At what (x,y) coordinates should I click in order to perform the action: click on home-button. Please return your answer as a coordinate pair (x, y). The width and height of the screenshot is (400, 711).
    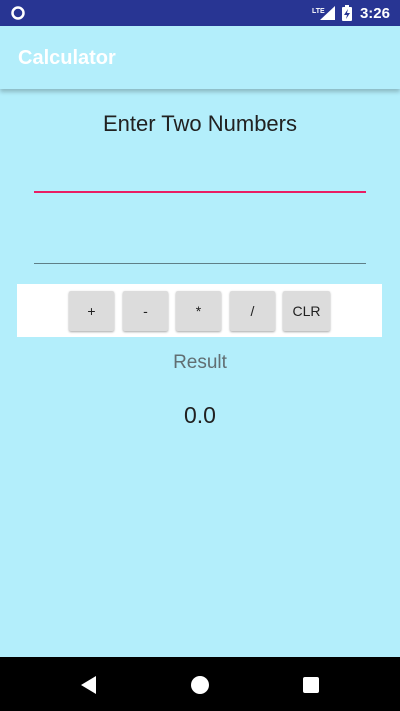
    Looking at the image, I should click on (200, 685).